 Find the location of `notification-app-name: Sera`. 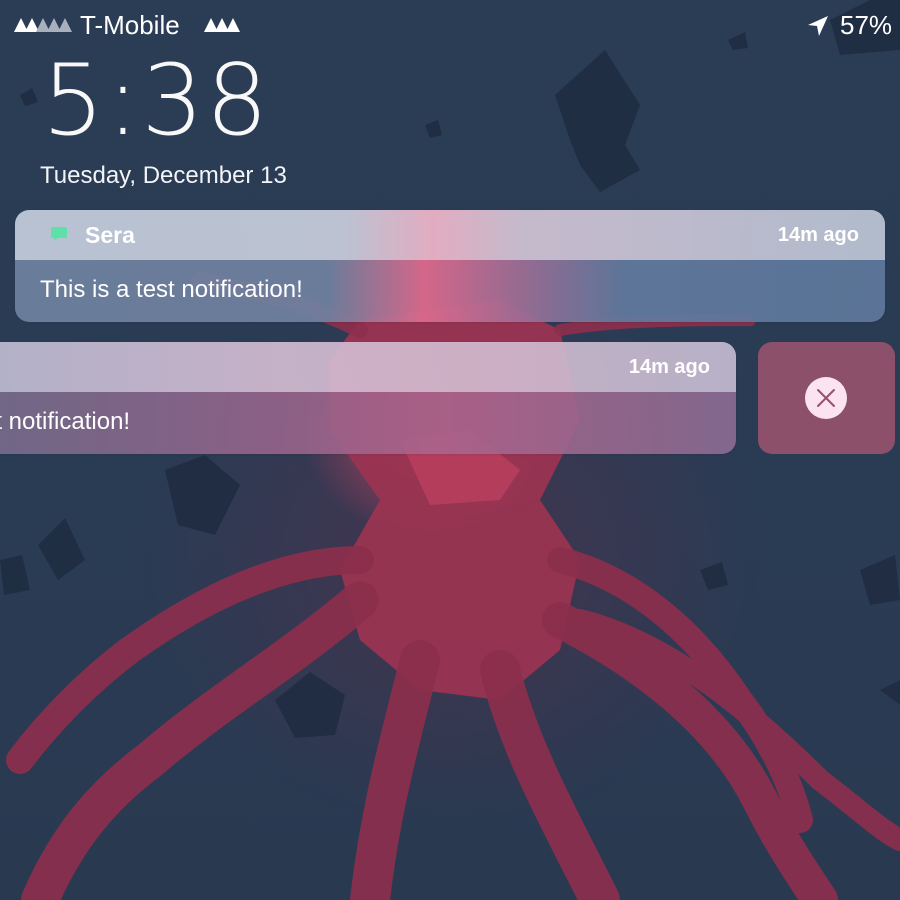

notification-app-name: Sera is located at coordinates (110, 235).